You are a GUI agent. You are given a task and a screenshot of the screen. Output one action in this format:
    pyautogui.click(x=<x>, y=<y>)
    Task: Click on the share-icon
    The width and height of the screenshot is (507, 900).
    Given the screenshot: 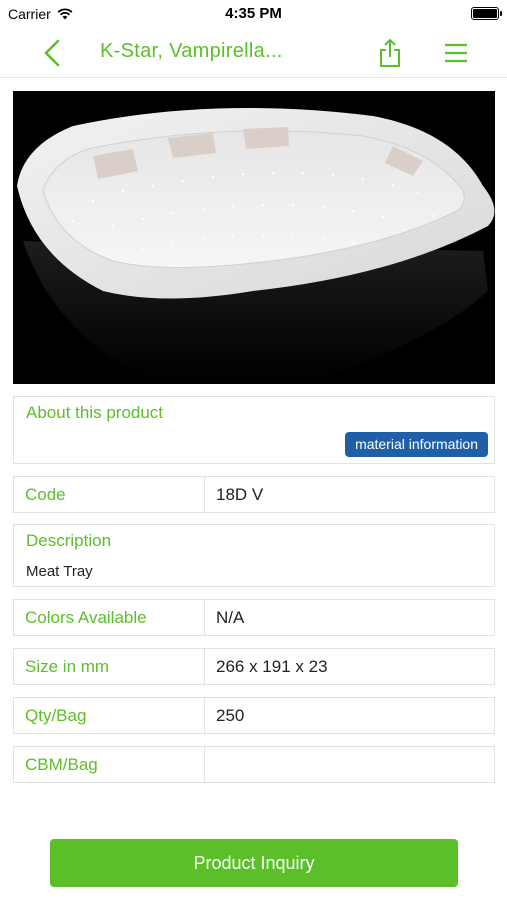 What is the action you would take?
    pyautogui.click(x=390, y=53)
    